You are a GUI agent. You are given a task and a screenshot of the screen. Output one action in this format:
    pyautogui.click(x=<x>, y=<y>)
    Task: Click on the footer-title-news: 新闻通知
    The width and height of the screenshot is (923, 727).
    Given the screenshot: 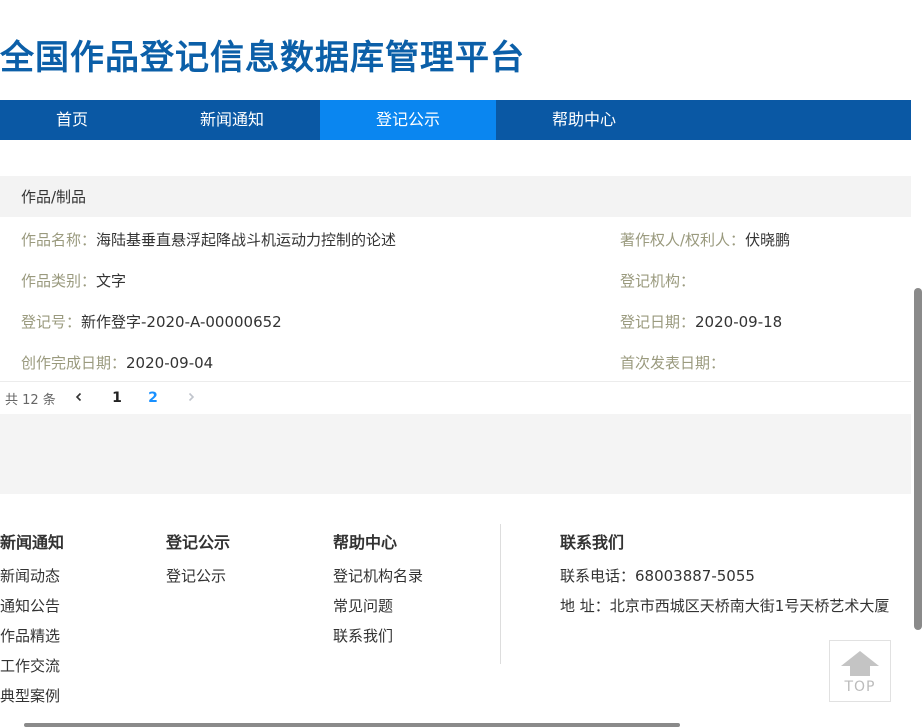 What is the action you would take?
    pyautogui.click(x=32, y=542)
    